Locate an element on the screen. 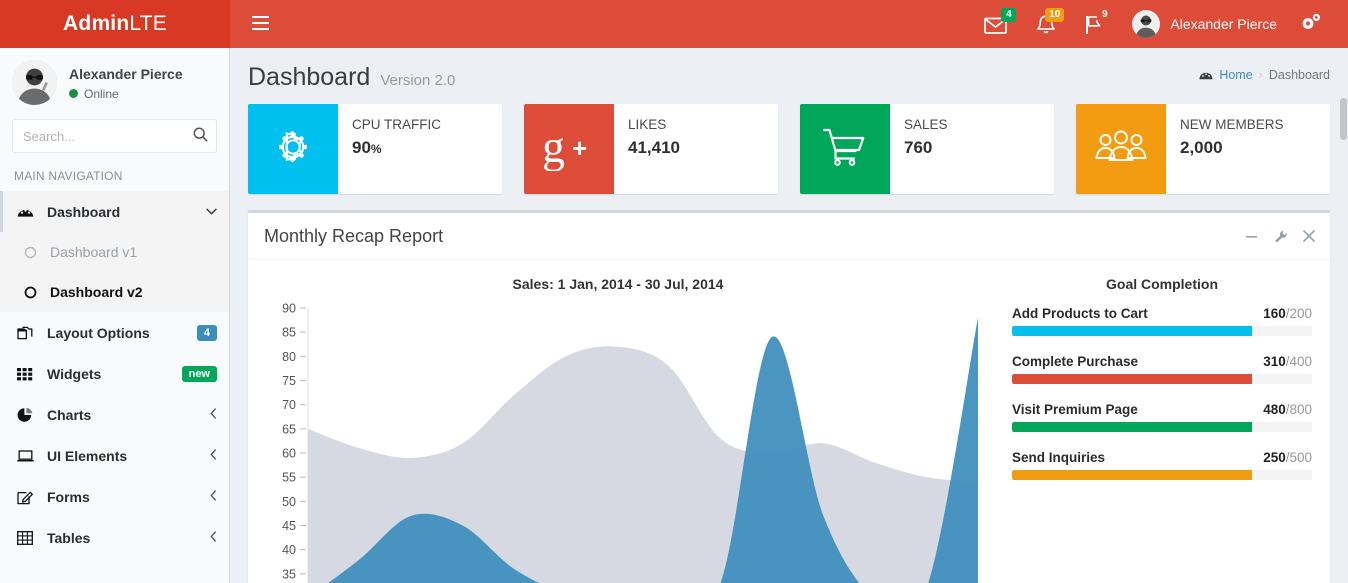 The height and width of the screenshot is (583, 1348). svg-text: 65 is located at coordinates (289, 429).